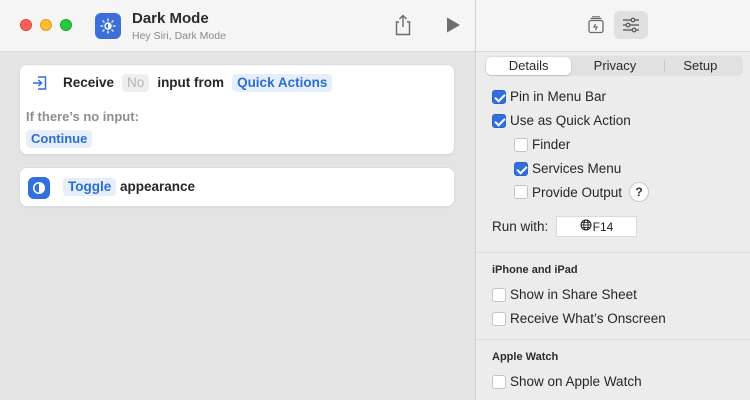 The height and width of the screenshot is (400, 750). Describe the element at coordinates (558, 96) in the screenshot. I see `pin-menu-bar-label: Pin in Menu Bar` at that location.